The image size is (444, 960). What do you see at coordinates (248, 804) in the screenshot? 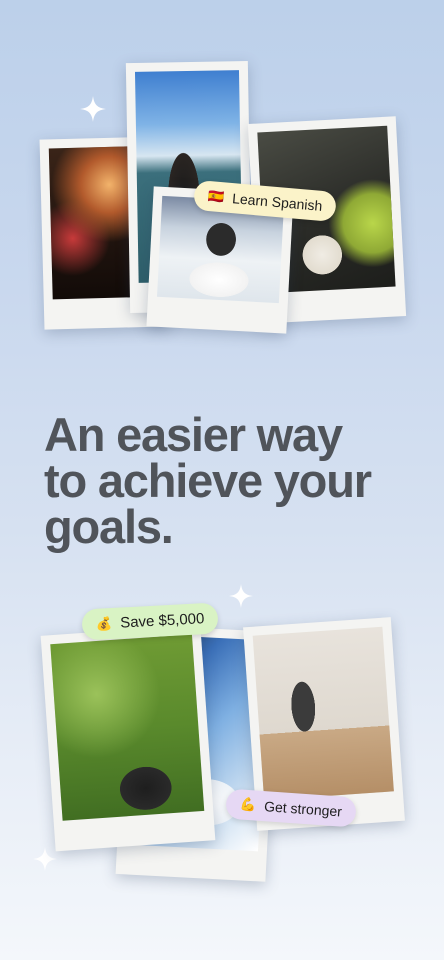
I see `flexed-biceps-icon: 💪` at bounding box center [248, 804].